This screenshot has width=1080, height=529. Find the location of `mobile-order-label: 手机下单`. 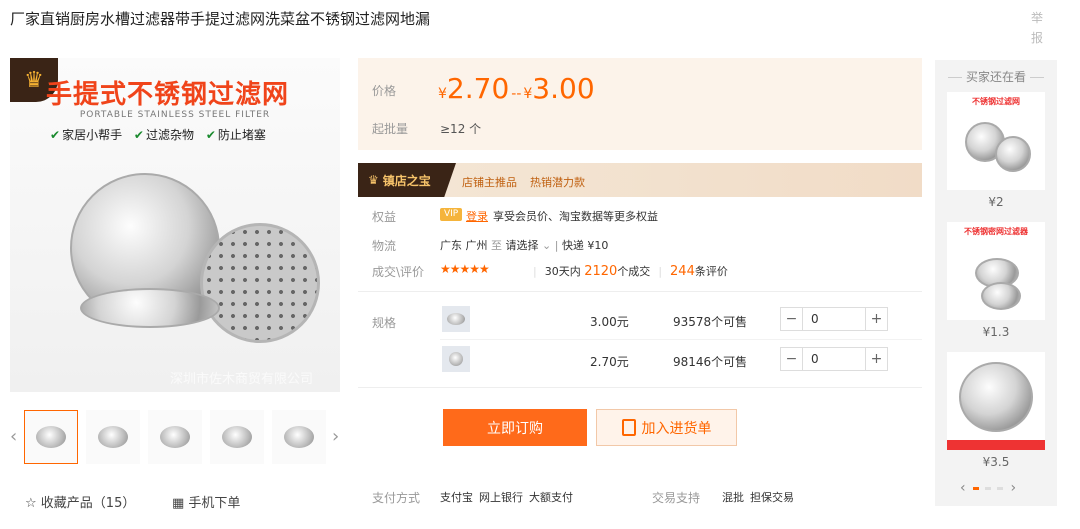

mobile-order-label: 手机下单 is located at coordinates (214, 503).